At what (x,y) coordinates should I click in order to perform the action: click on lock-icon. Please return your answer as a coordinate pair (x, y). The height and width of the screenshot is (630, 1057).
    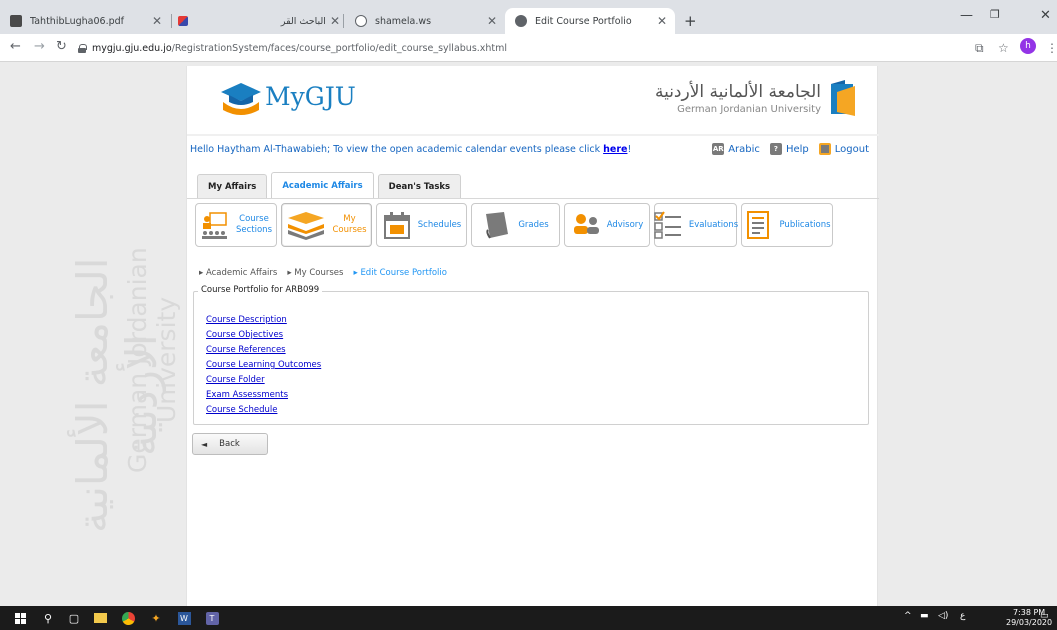
    Looking at the image, I should click on (82, 48).